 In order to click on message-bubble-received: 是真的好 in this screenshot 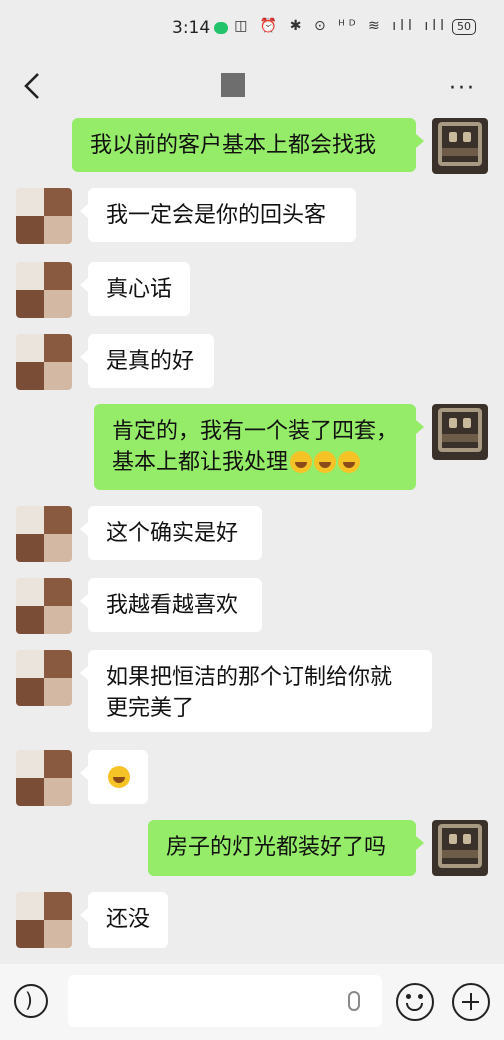, I will do `click(147, 361)`.